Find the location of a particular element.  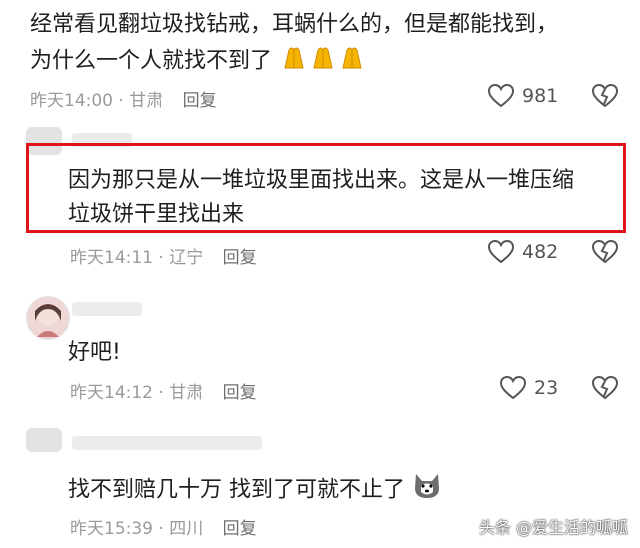

comment-text-line: 找不到赔几十万 找到了可就不止了 is located at coordinates (255, 490).